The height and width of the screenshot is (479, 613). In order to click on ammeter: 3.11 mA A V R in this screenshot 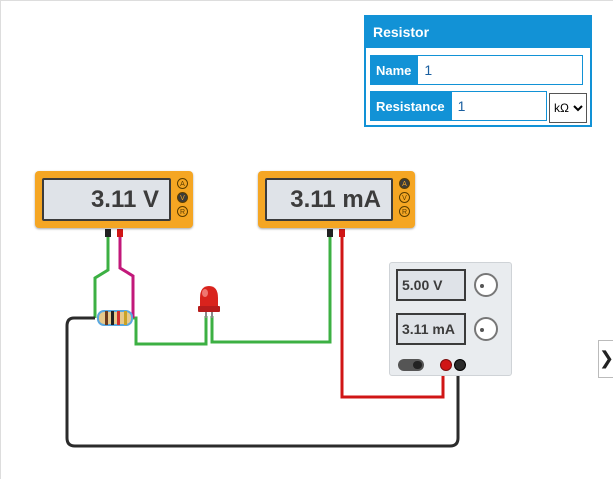, I will do `click(336, 199)`.